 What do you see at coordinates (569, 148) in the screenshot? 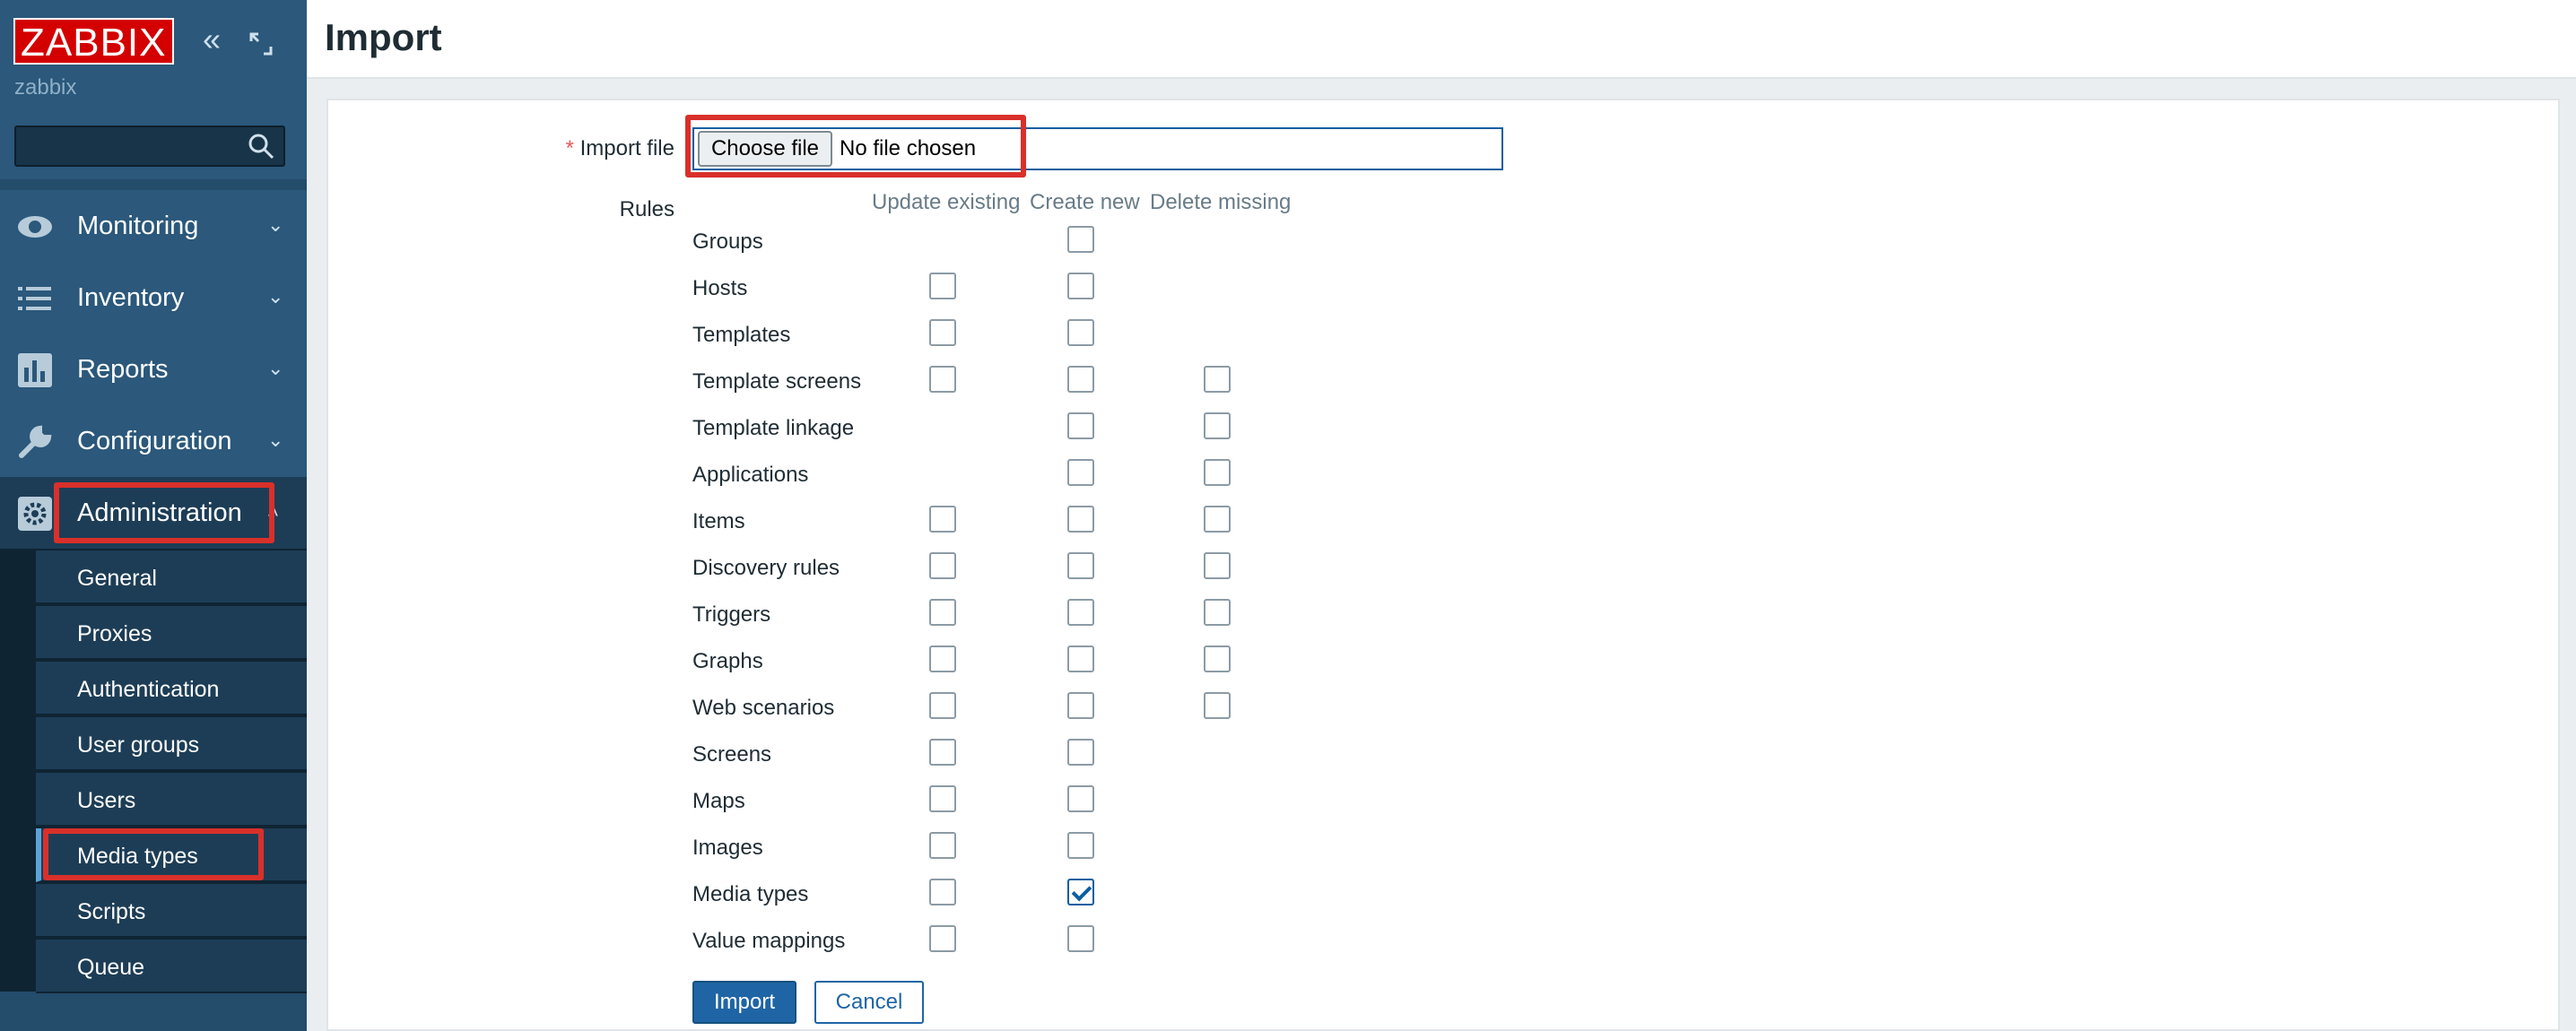
I see `required-mark: *` at bounding box center [569, 148].